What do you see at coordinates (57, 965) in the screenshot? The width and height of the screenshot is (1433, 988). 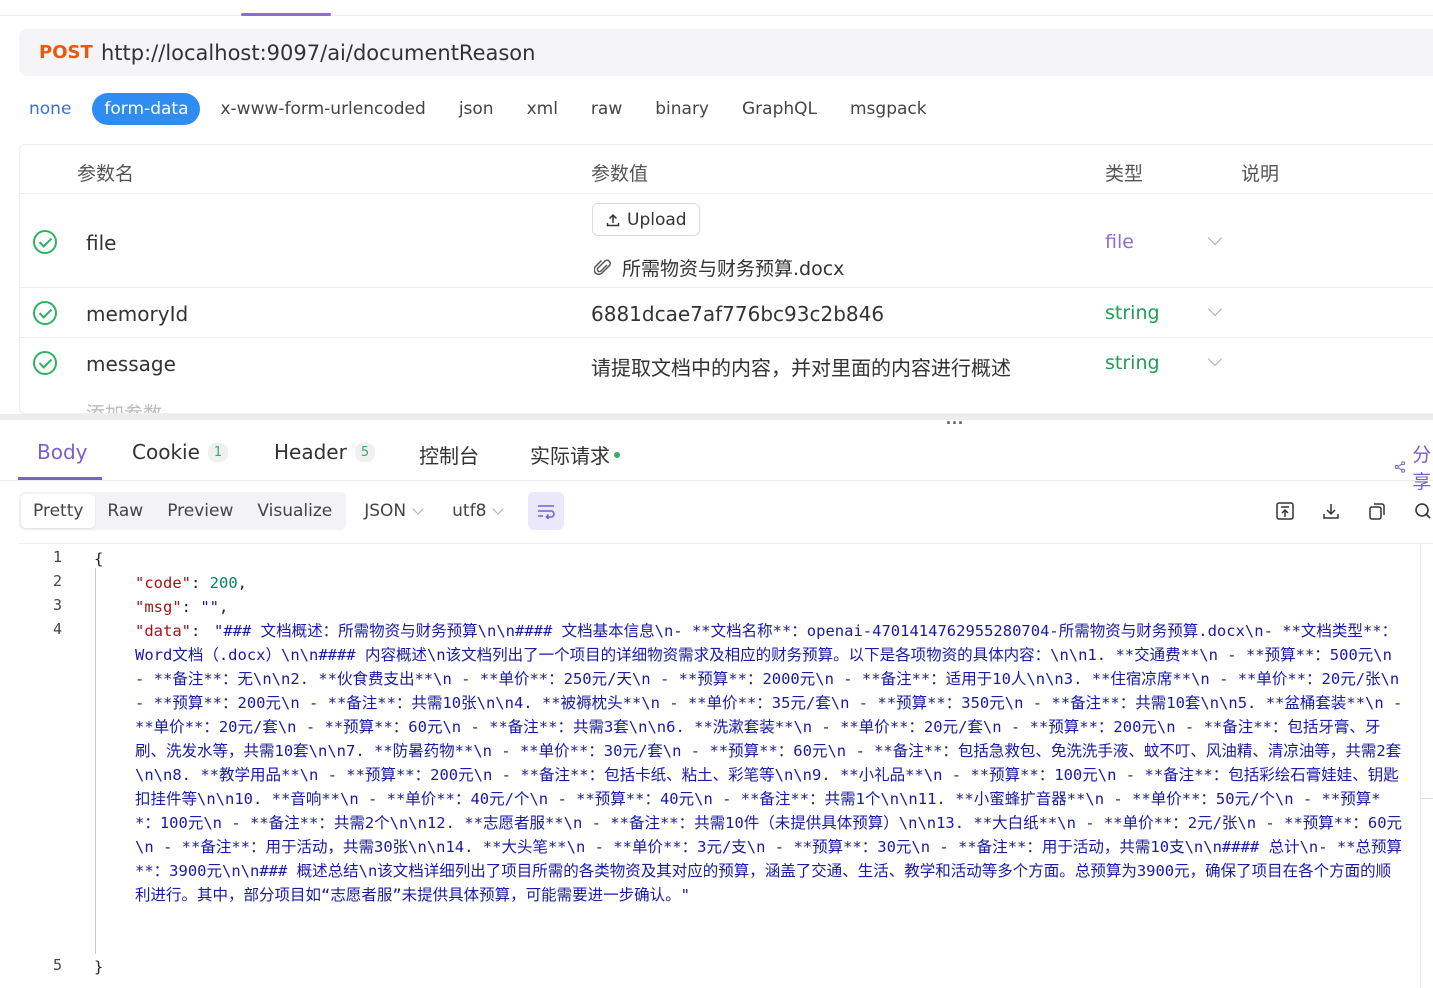 I see `line-number: 5` at bounding box center [57, 965].